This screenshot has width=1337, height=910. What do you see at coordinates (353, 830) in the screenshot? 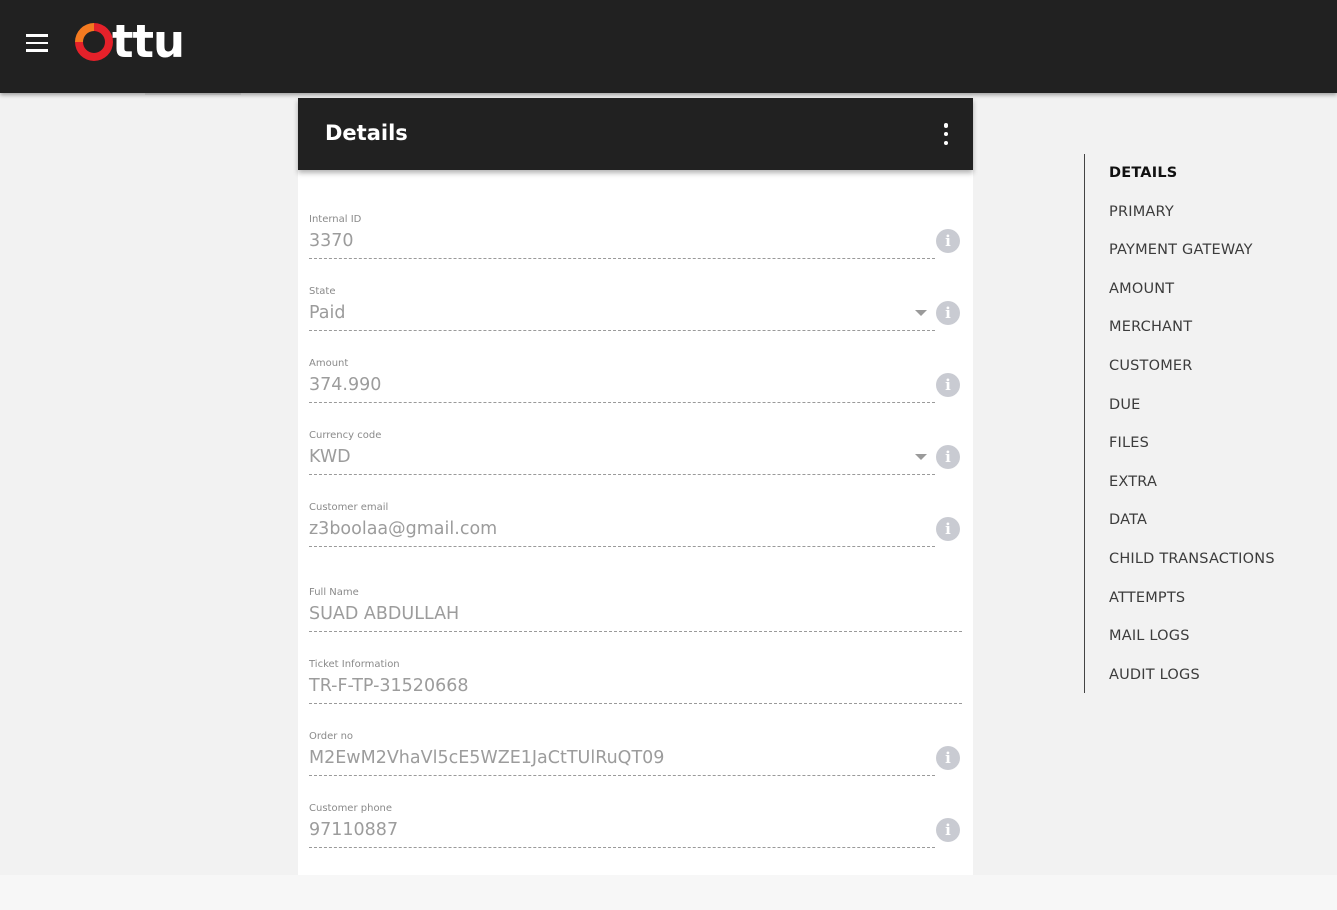
I see `input-value: 97110887` at bounding box center [353, 830].